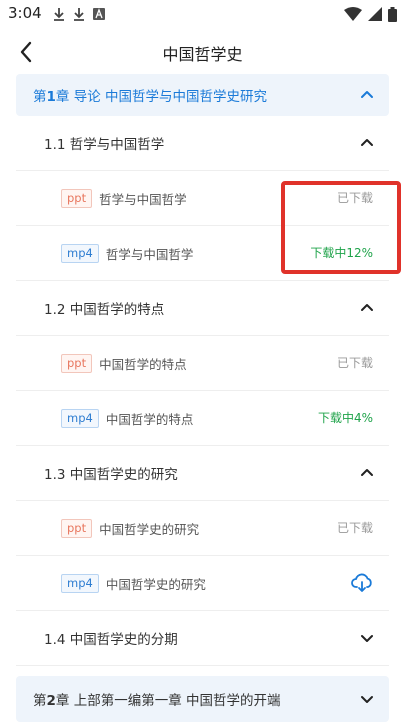  I want to click on wifi-icon, so click(353, 14).